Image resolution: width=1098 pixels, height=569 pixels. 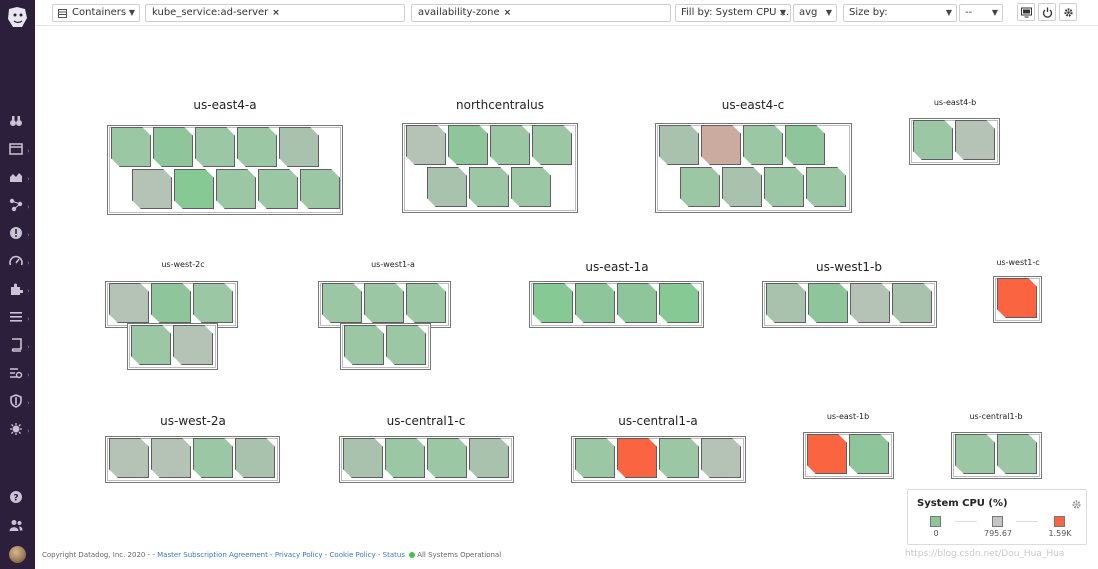 What do you see at coordinates (848, 416) in the screenshot?
I see `group-title: us-east-1b` at bounding box center [848, 416].